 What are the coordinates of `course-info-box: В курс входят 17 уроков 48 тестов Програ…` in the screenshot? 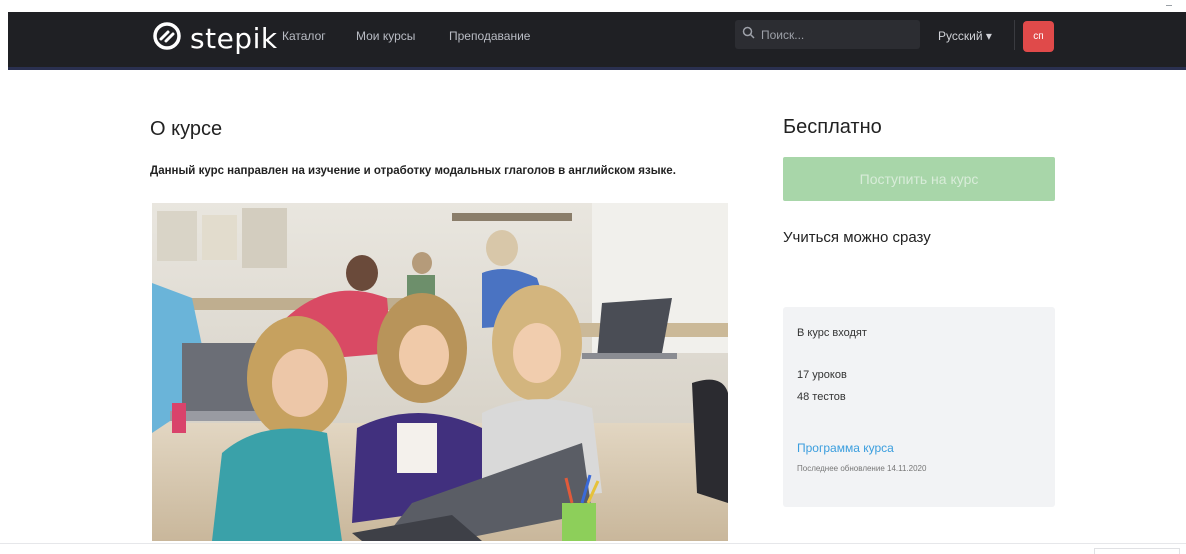 It's located at (919, 407).